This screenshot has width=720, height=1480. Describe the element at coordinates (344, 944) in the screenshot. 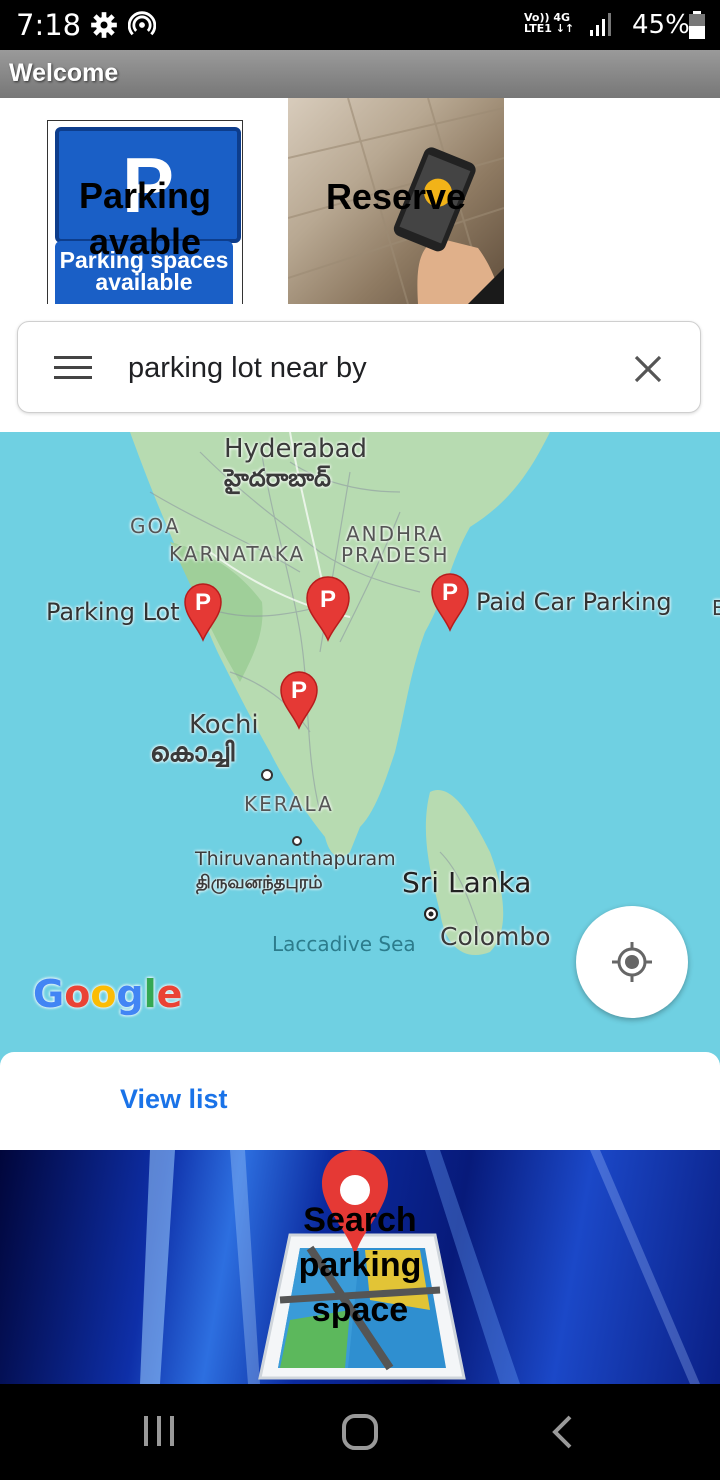

I see `map-label-laccadive-sea: Laccadive Sea` at that location.